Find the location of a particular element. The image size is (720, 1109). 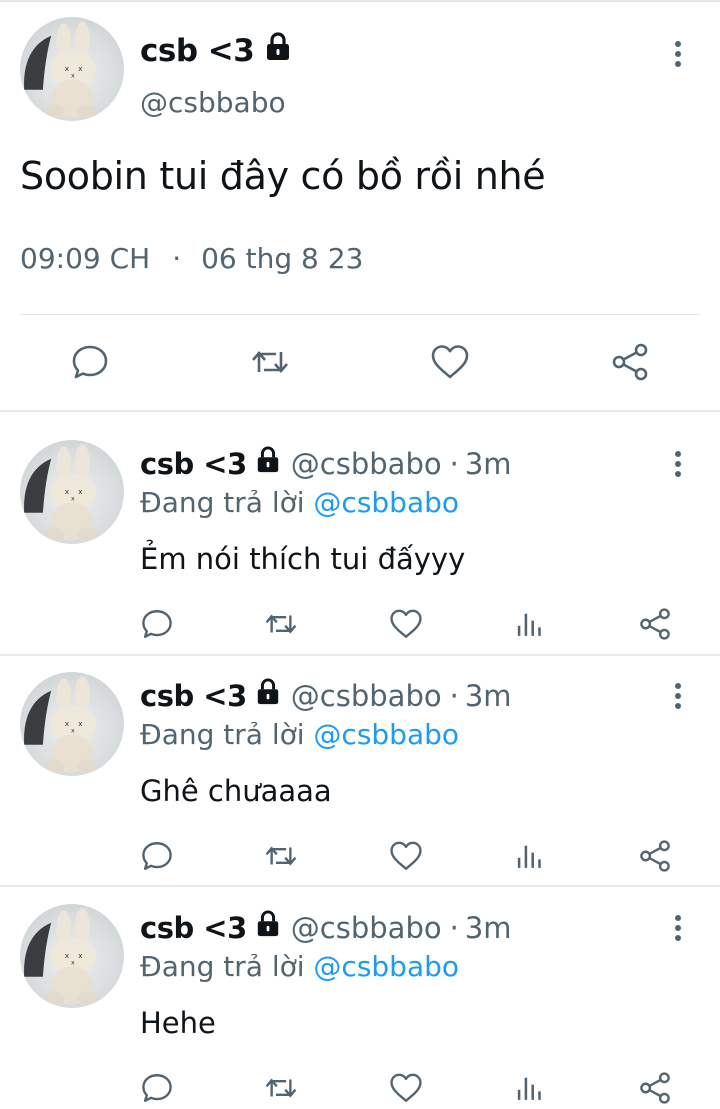

display-name-row: csb <3 is located at coordinates (216, 51).